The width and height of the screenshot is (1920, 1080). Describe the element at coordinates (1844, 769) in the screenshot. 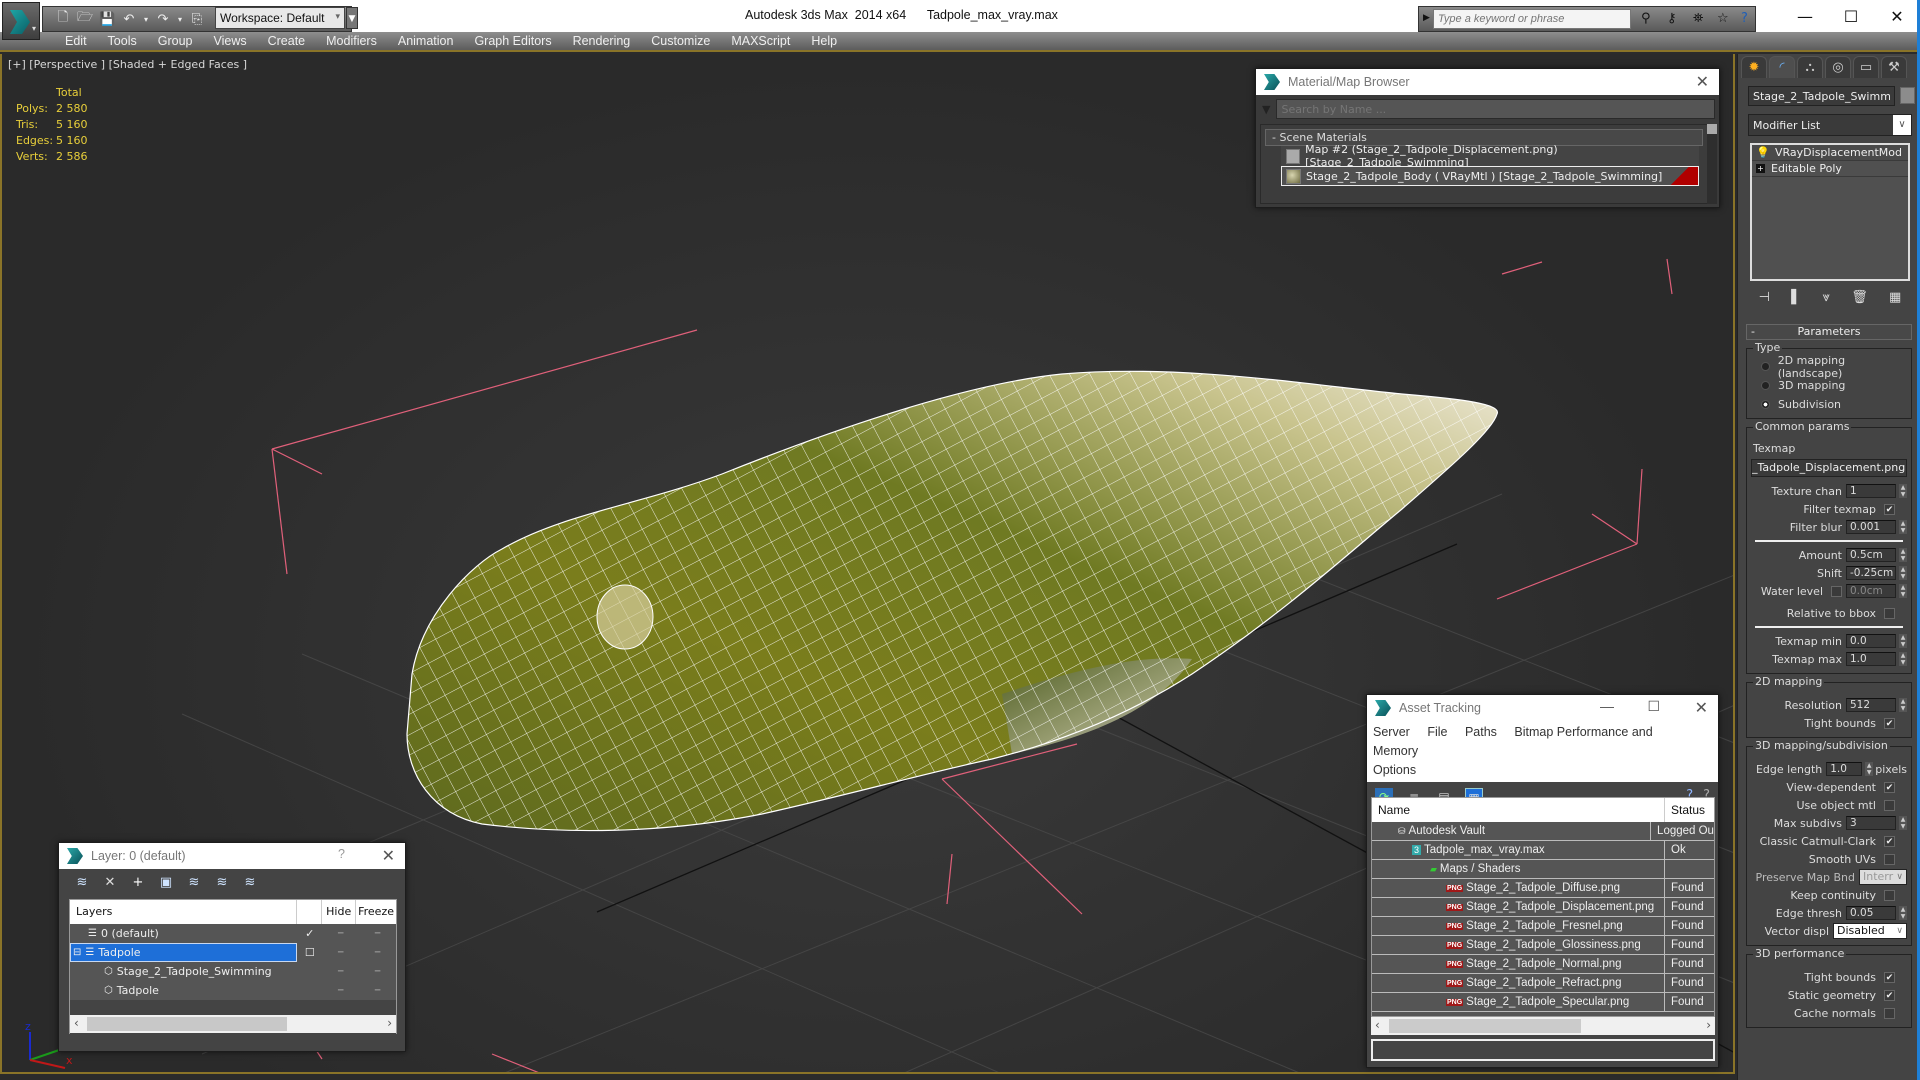

I see `edge-length-field: 1.0` at that location.